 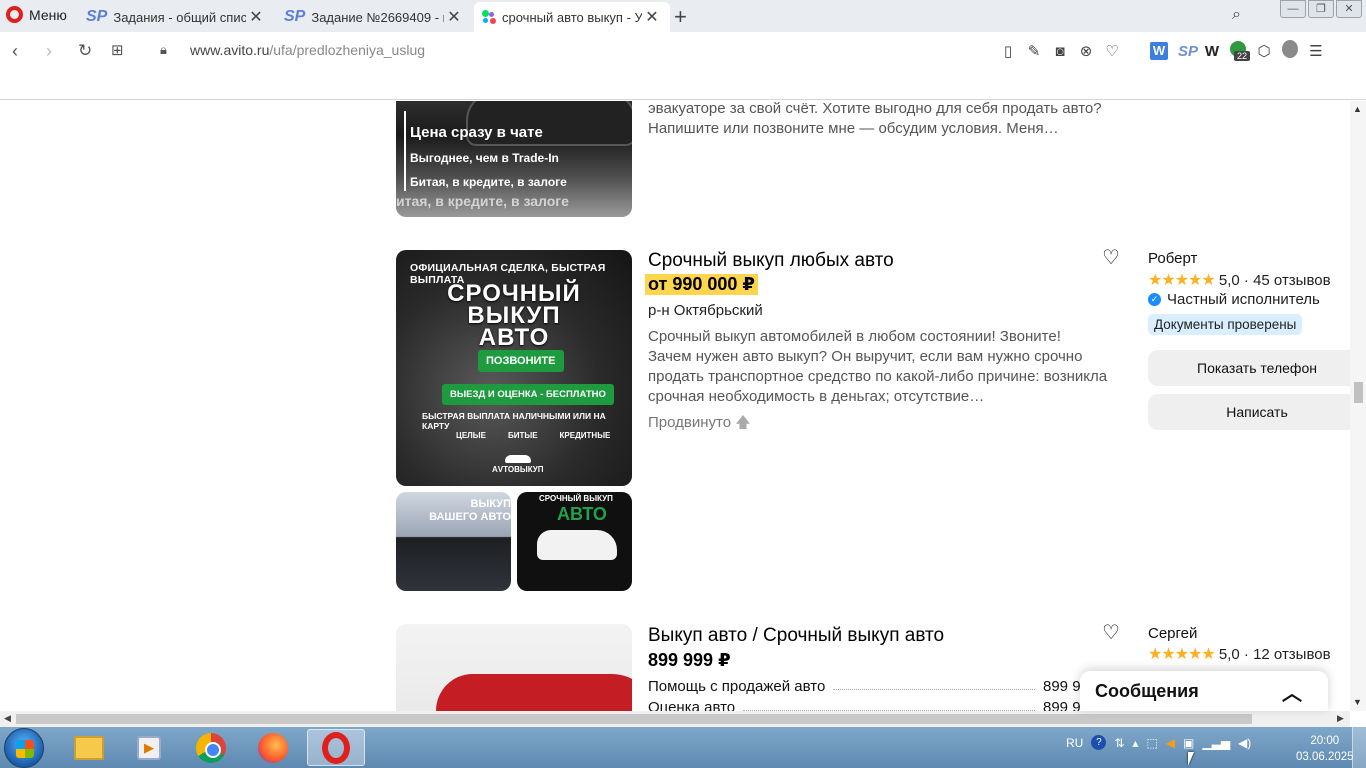 I want to click on listing-price: 899 999 ₽, so click(x=689, y=660).